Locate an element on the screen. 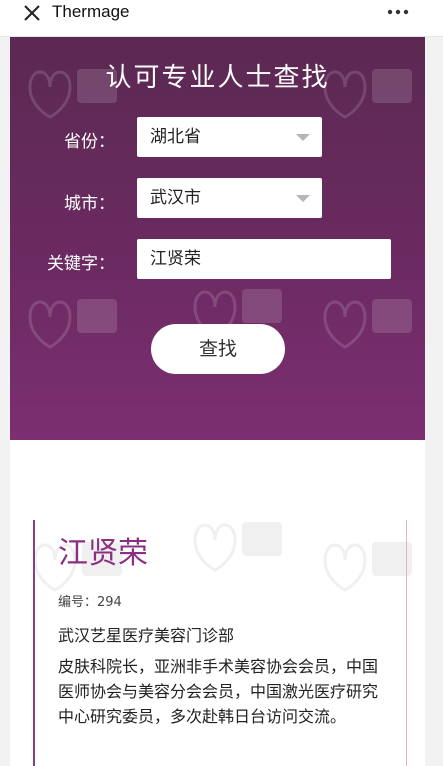 The height and width of the screenshot is (766, 443). keyword-input: 江贤荣 is located at coordinates (264, 259).